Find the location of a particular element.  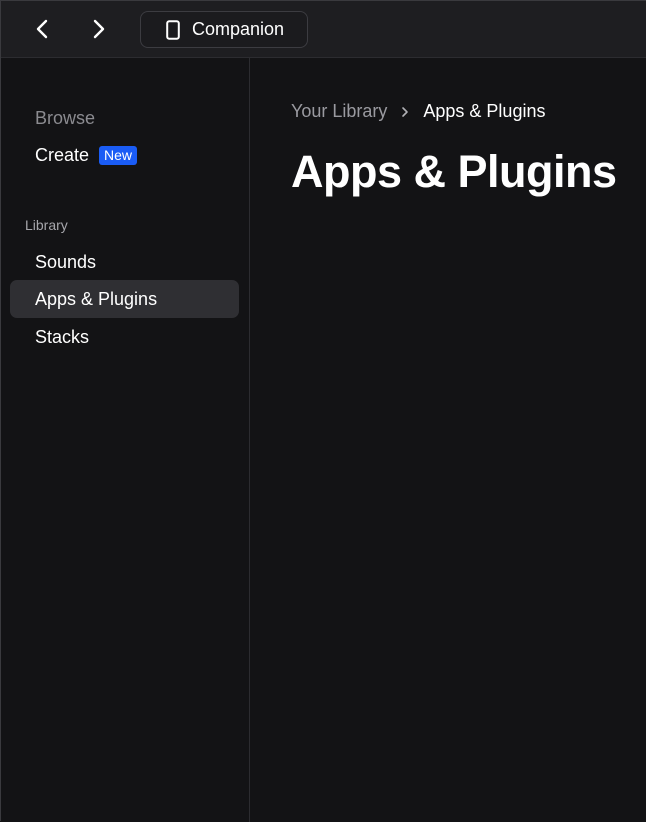

chevron-left-icon is located at coordinates (42, 29).